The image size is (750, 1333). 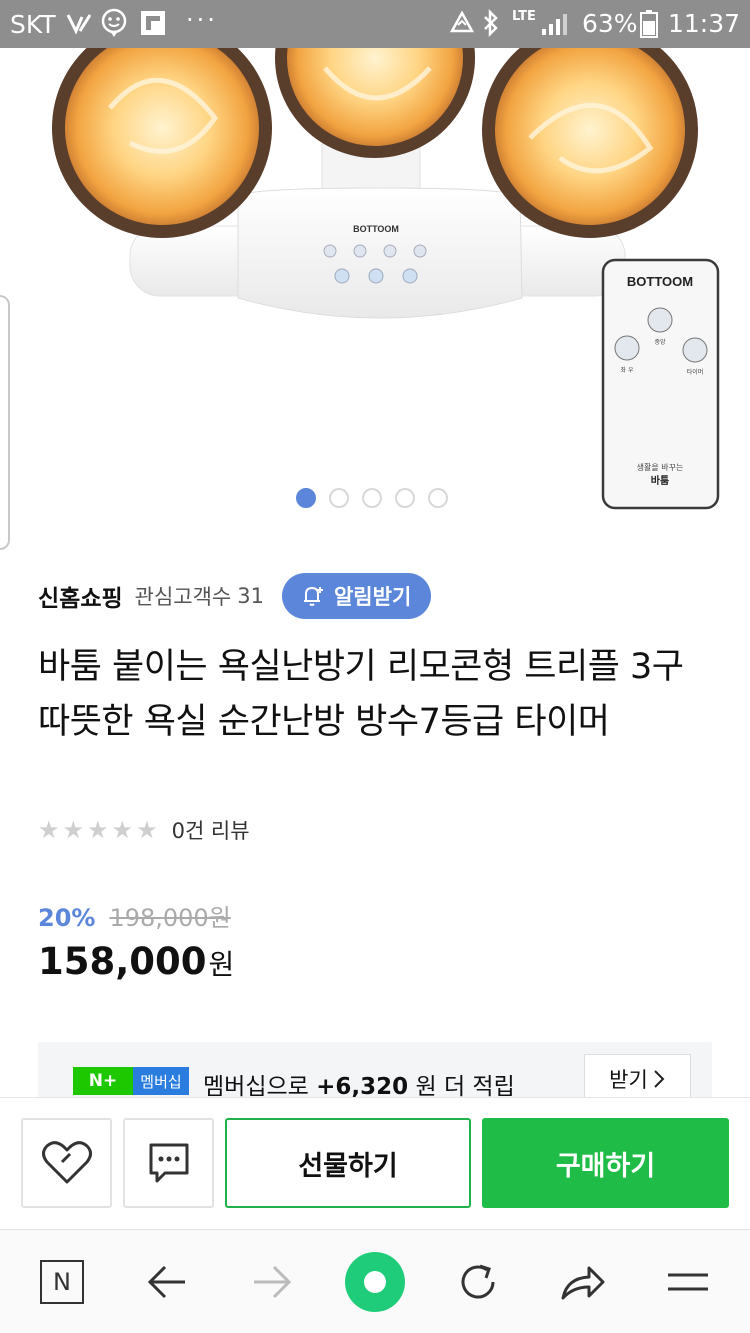 I want to click on star-rating: ★ ★ ★ ★ ★, so click(x=98, y=830).